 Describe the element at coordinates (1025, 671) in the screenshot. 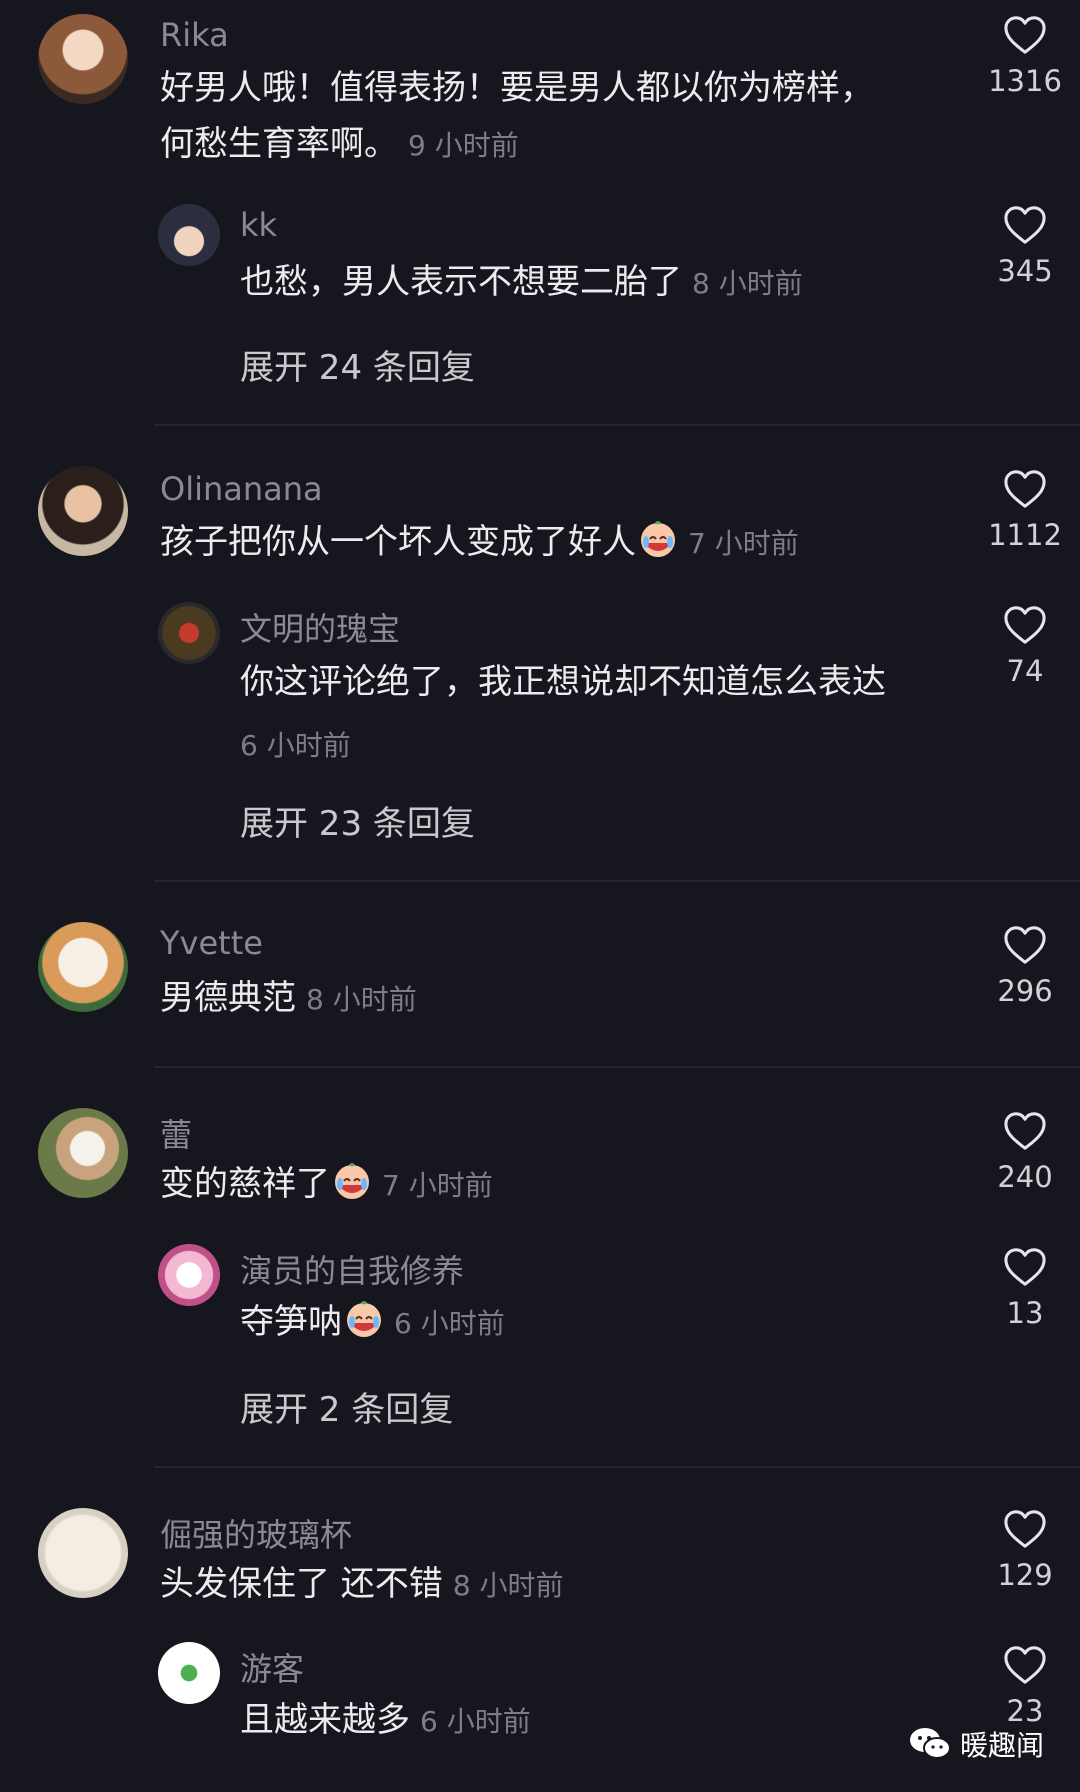

I see `like-count: 74` at that location.